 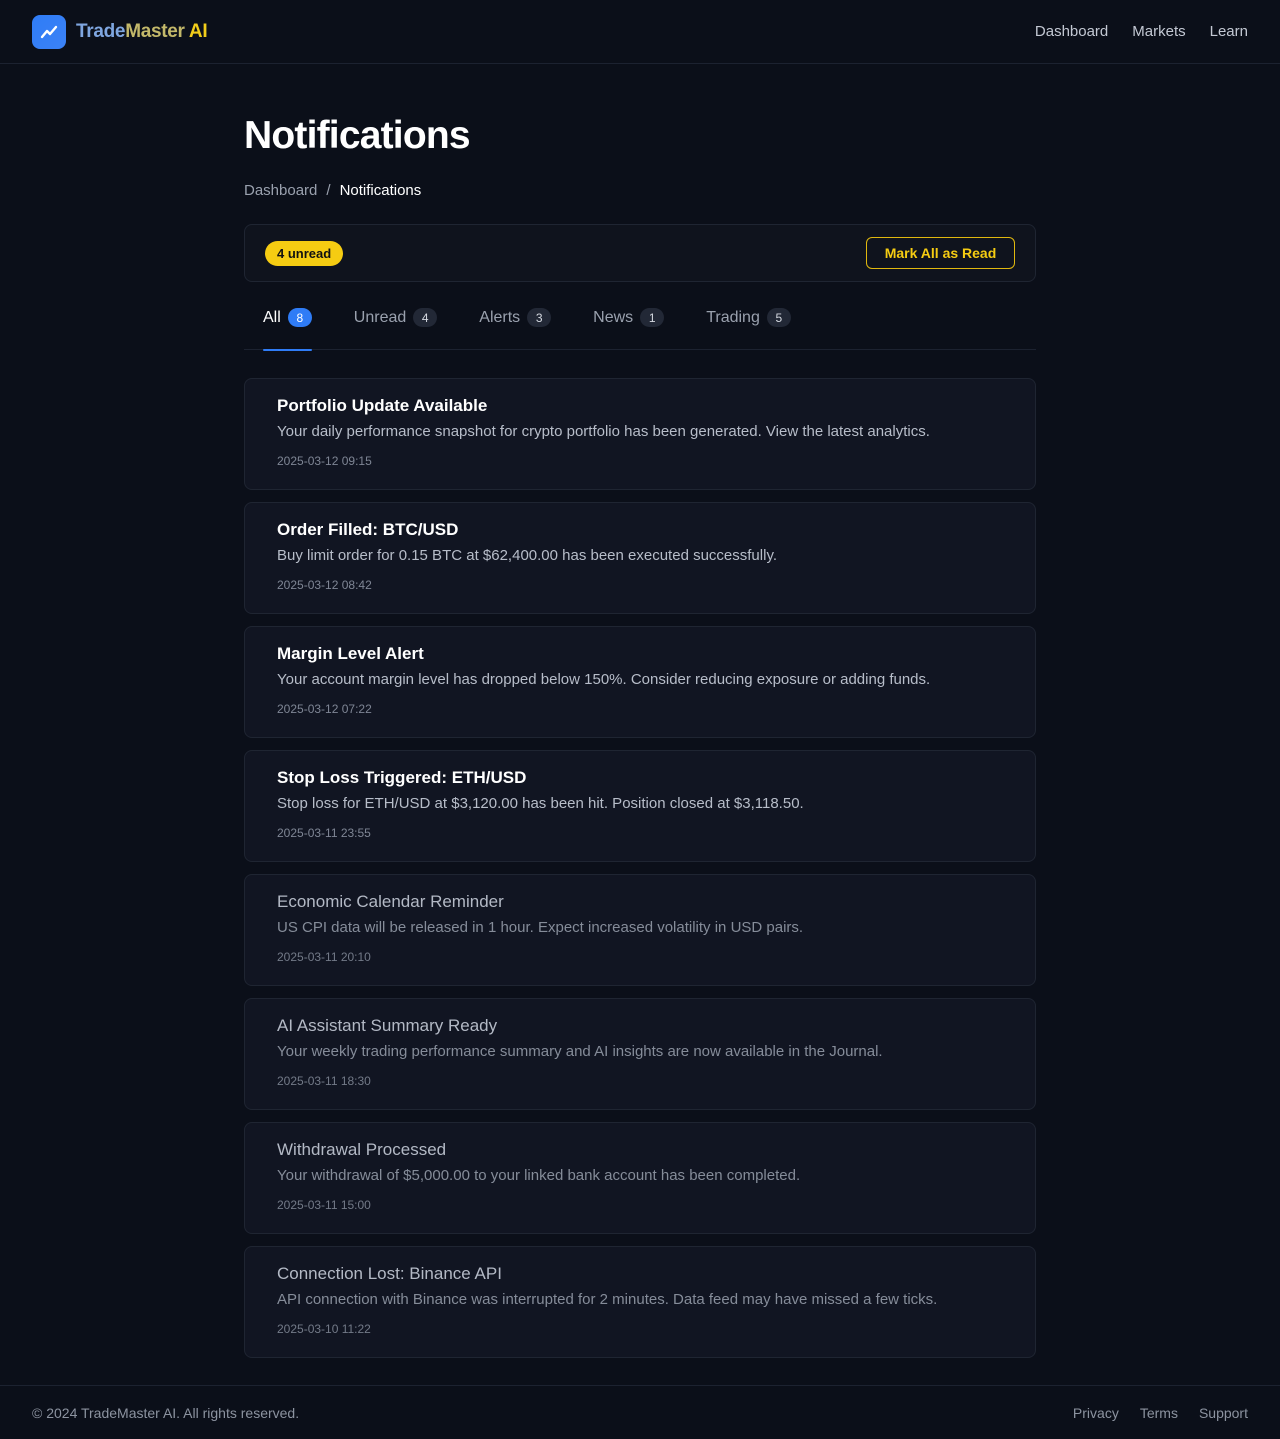 What do you see at coordinates (324, 833) in the screenshot?
I see `notification-timestamp: 2025-03-11 23:55` at bounding box center [324, 833].